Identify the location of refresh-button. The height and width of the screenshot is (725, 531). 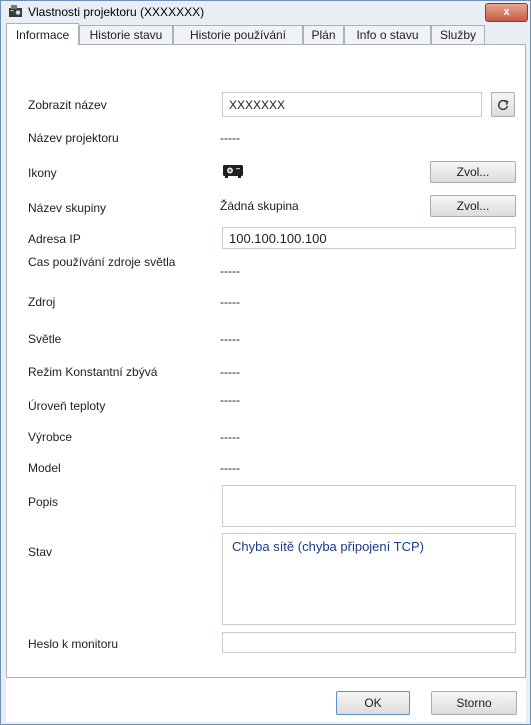
(503, 104).